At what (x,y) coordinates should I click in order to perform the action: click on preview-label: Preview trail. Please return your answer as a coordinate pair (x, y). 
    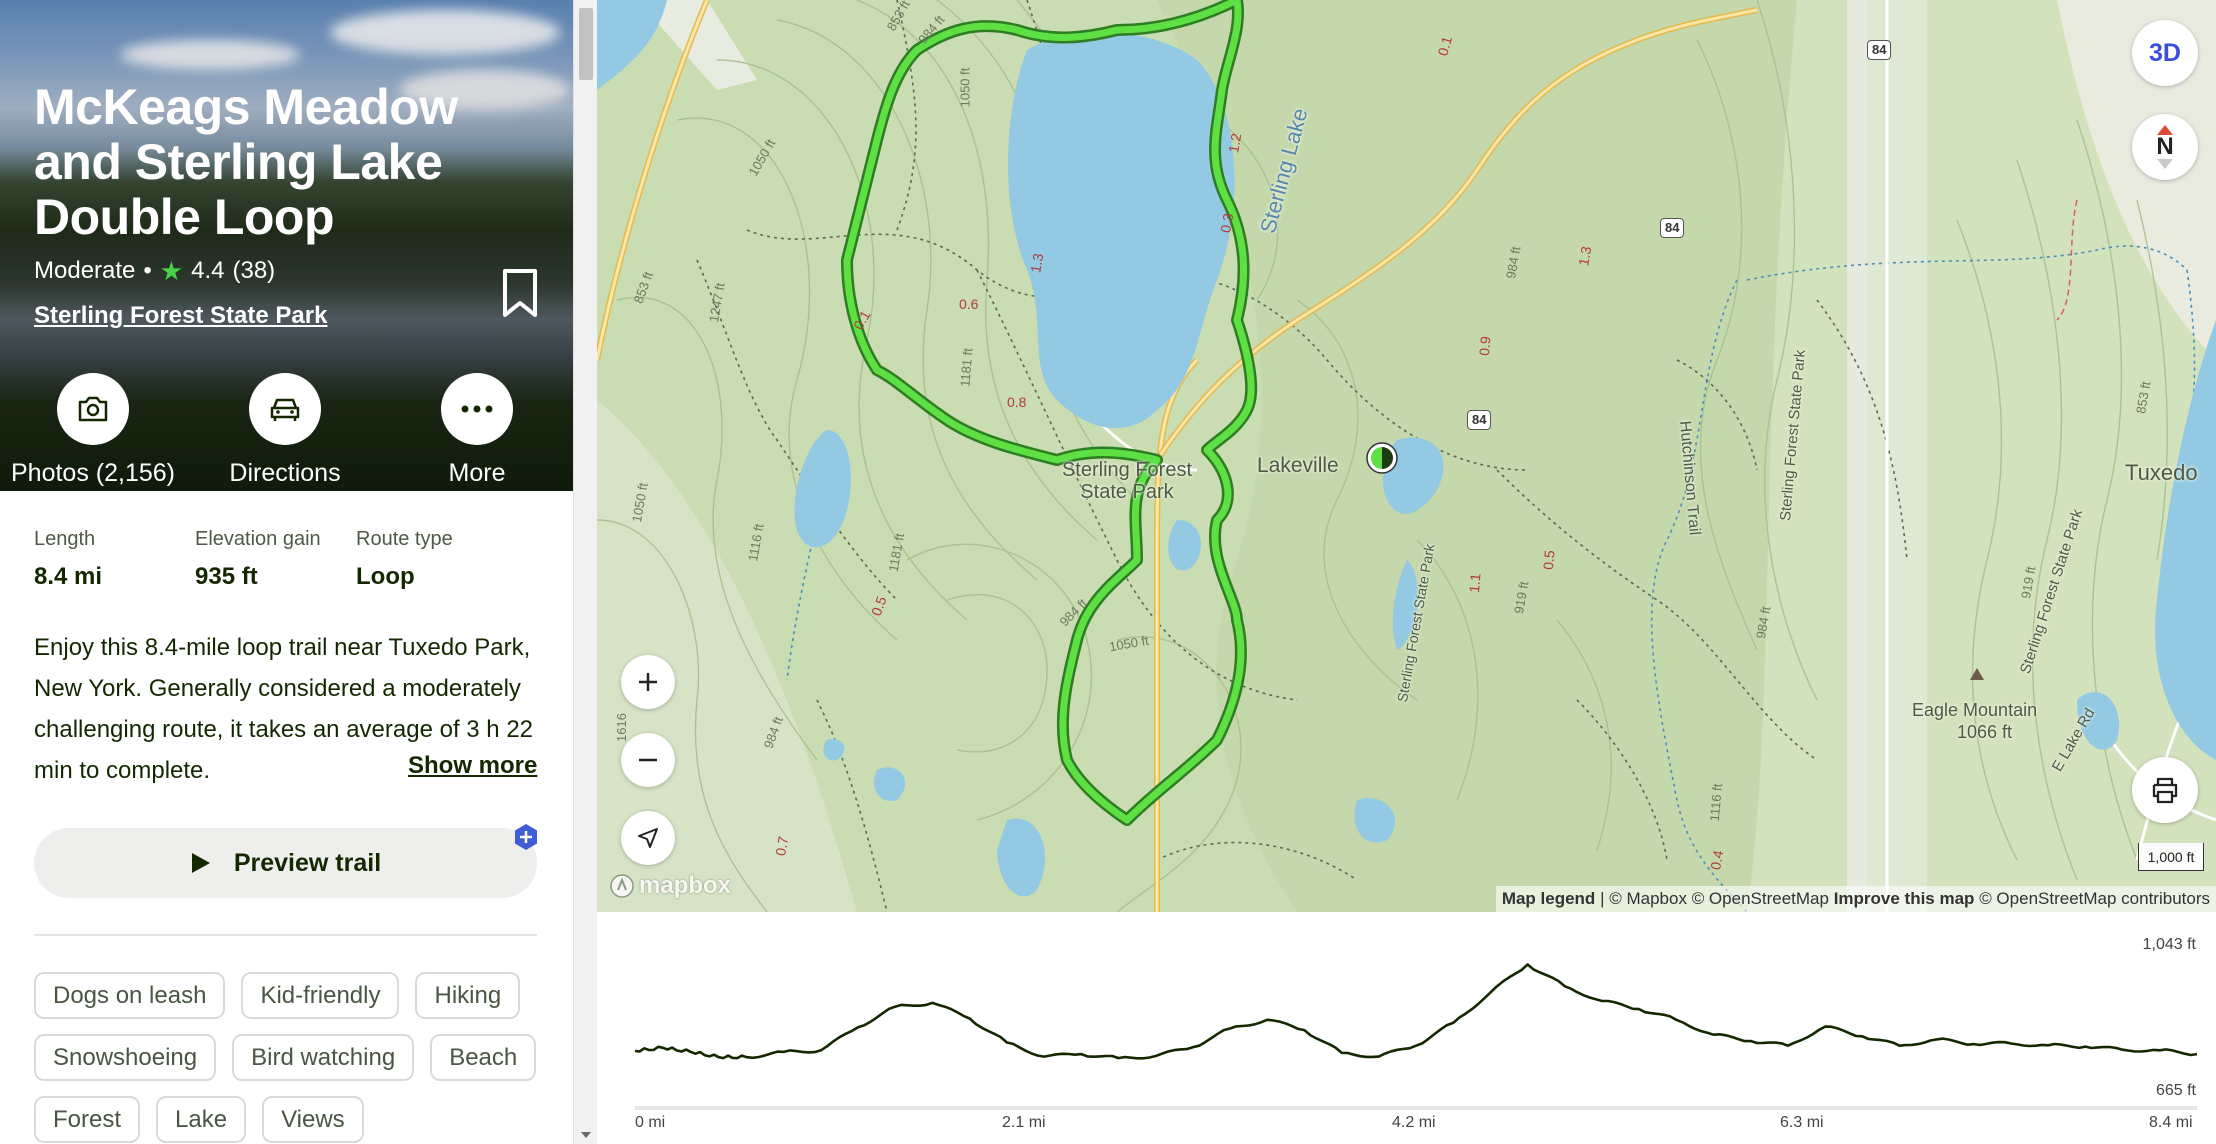
    Looking at the image, I should click on (307, 862).